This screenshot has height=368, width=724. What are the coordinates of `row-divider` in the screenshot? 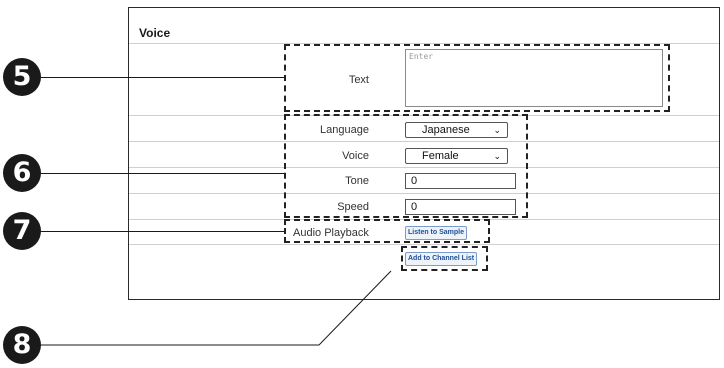 It's located at (424, 244).